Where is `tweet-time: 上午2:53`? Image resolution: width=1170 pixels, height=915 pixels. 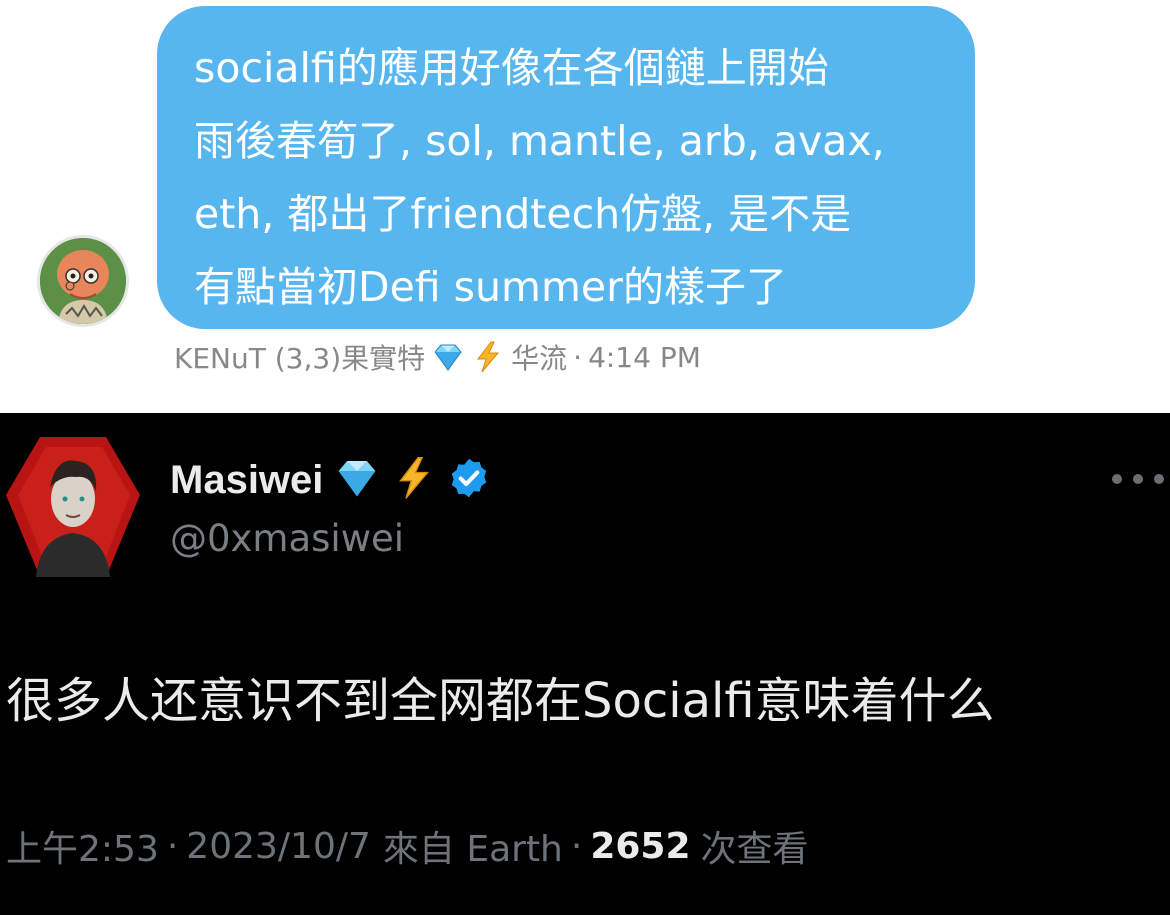
tweet-time: 上午2:53 is located at coordinates (82, 846).